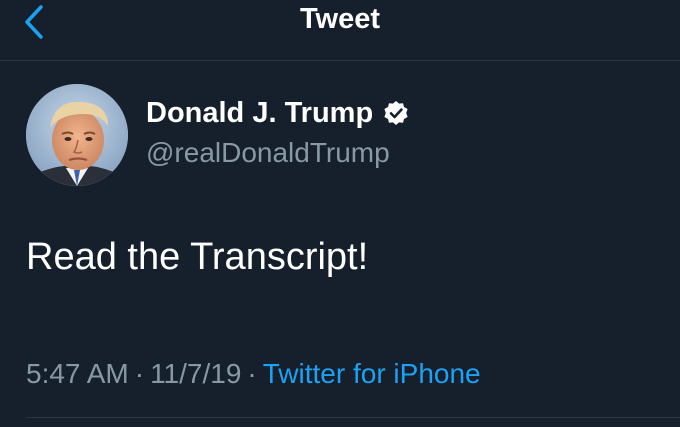 This screenshot has height=427, width=680. I want to click on author-handle: @realDonaldTrump, so click(268, 153).